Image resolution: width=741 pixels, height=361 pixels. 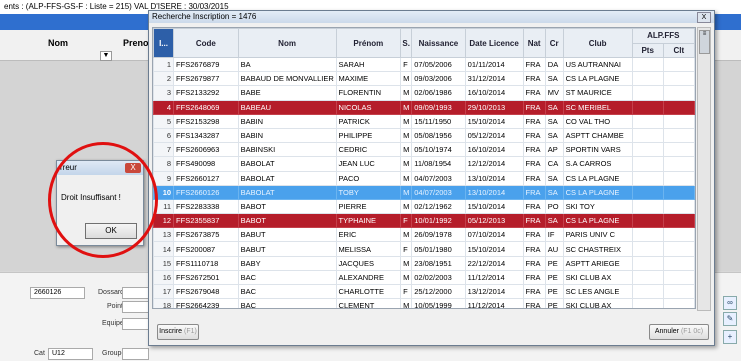 What do you see at coordinates (678, 50) in the screenshot?
I see `column-header-clt: Clt` at bounding box center [678, 50].